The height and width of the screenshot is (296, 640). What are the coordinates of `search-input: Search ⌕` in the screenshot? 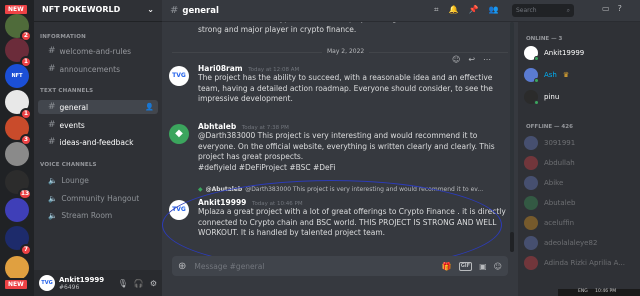 It's located at (543, 10).